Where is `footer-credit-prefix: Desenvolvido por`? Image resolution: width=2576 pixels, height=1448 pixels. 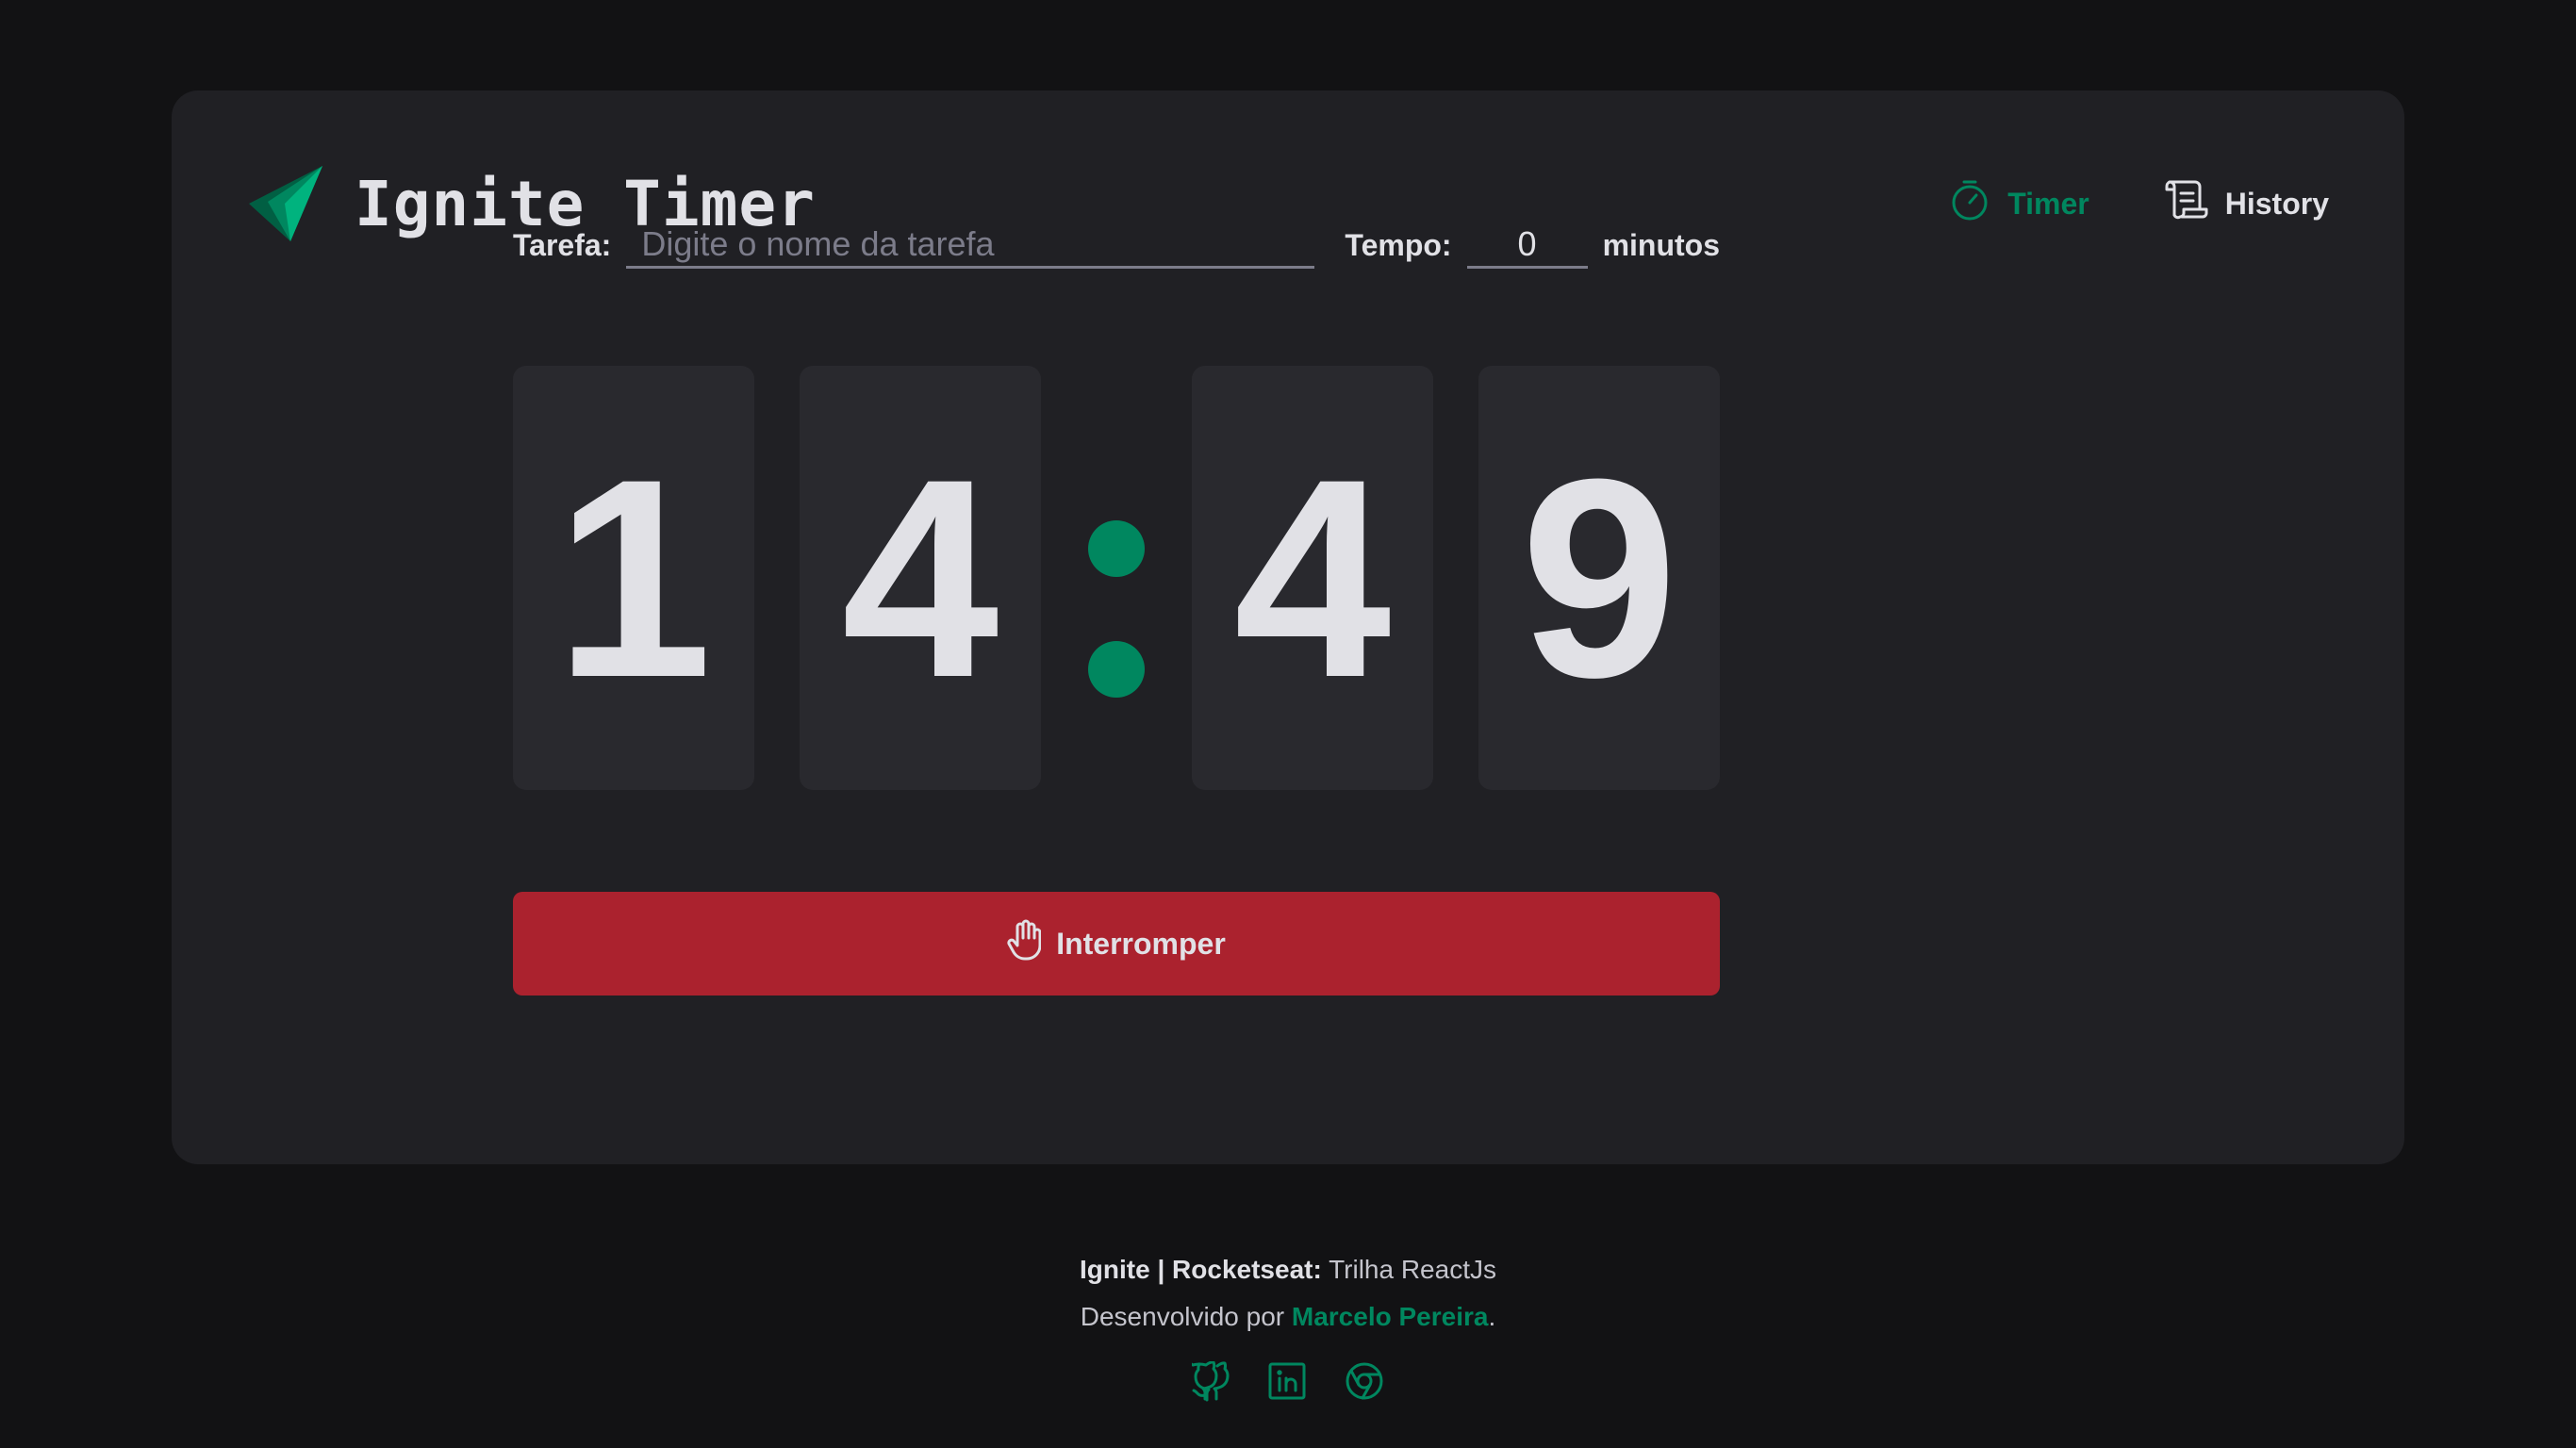 footer-credit-prefix: Desenvolvido por is located at coordinates (1182, 1316).